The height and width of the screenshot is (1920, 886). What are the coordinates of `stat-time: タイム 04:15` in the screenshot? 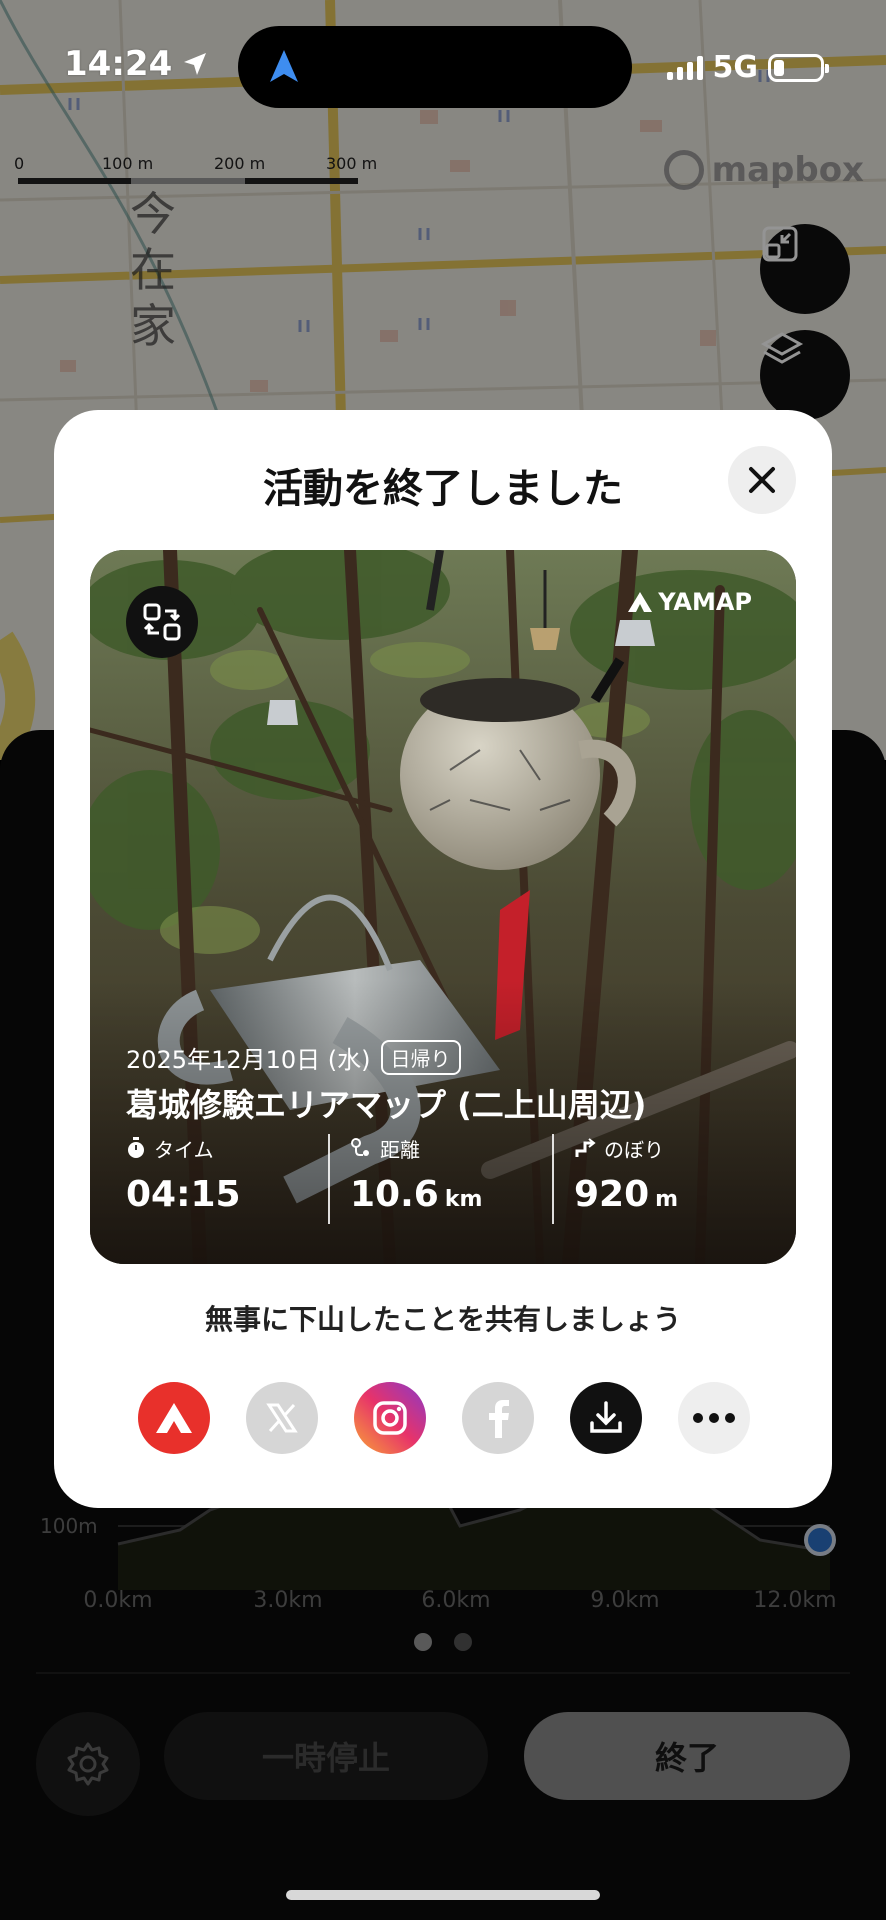 It's located at (227, 1179).